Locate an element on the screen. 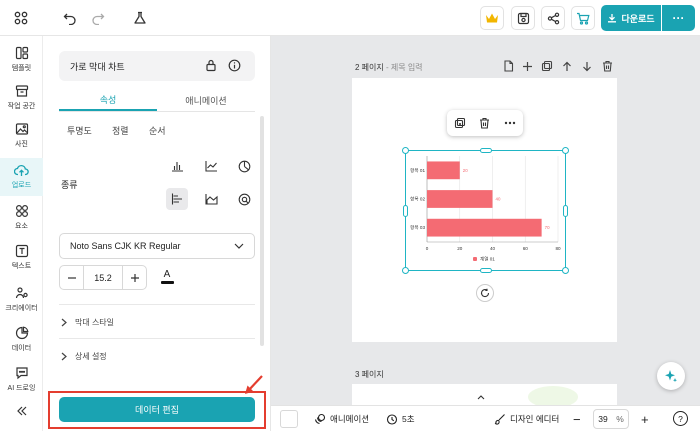 Image resolution: width=700 pixels, height=431 pixels. zoom-out-button: − is located at coordinates (577, 419).